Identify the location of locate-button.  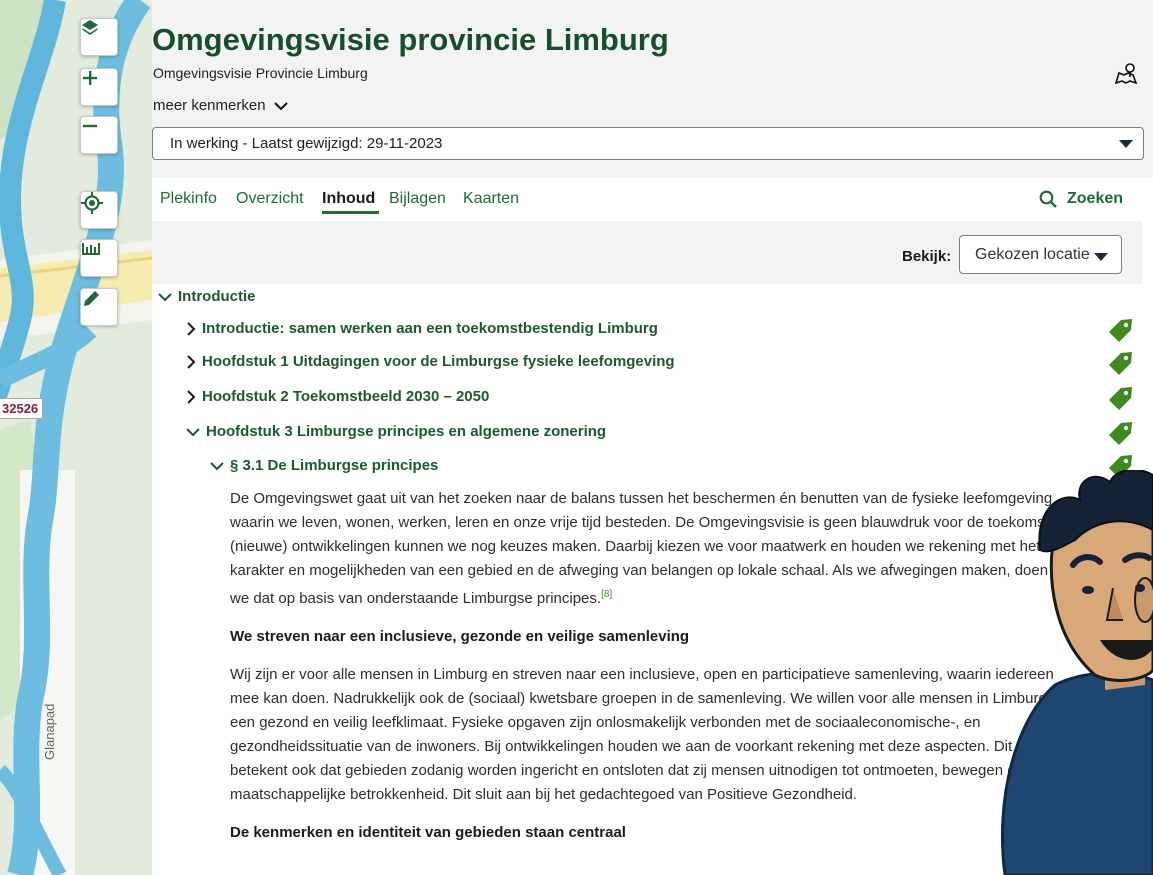
(99, 210).